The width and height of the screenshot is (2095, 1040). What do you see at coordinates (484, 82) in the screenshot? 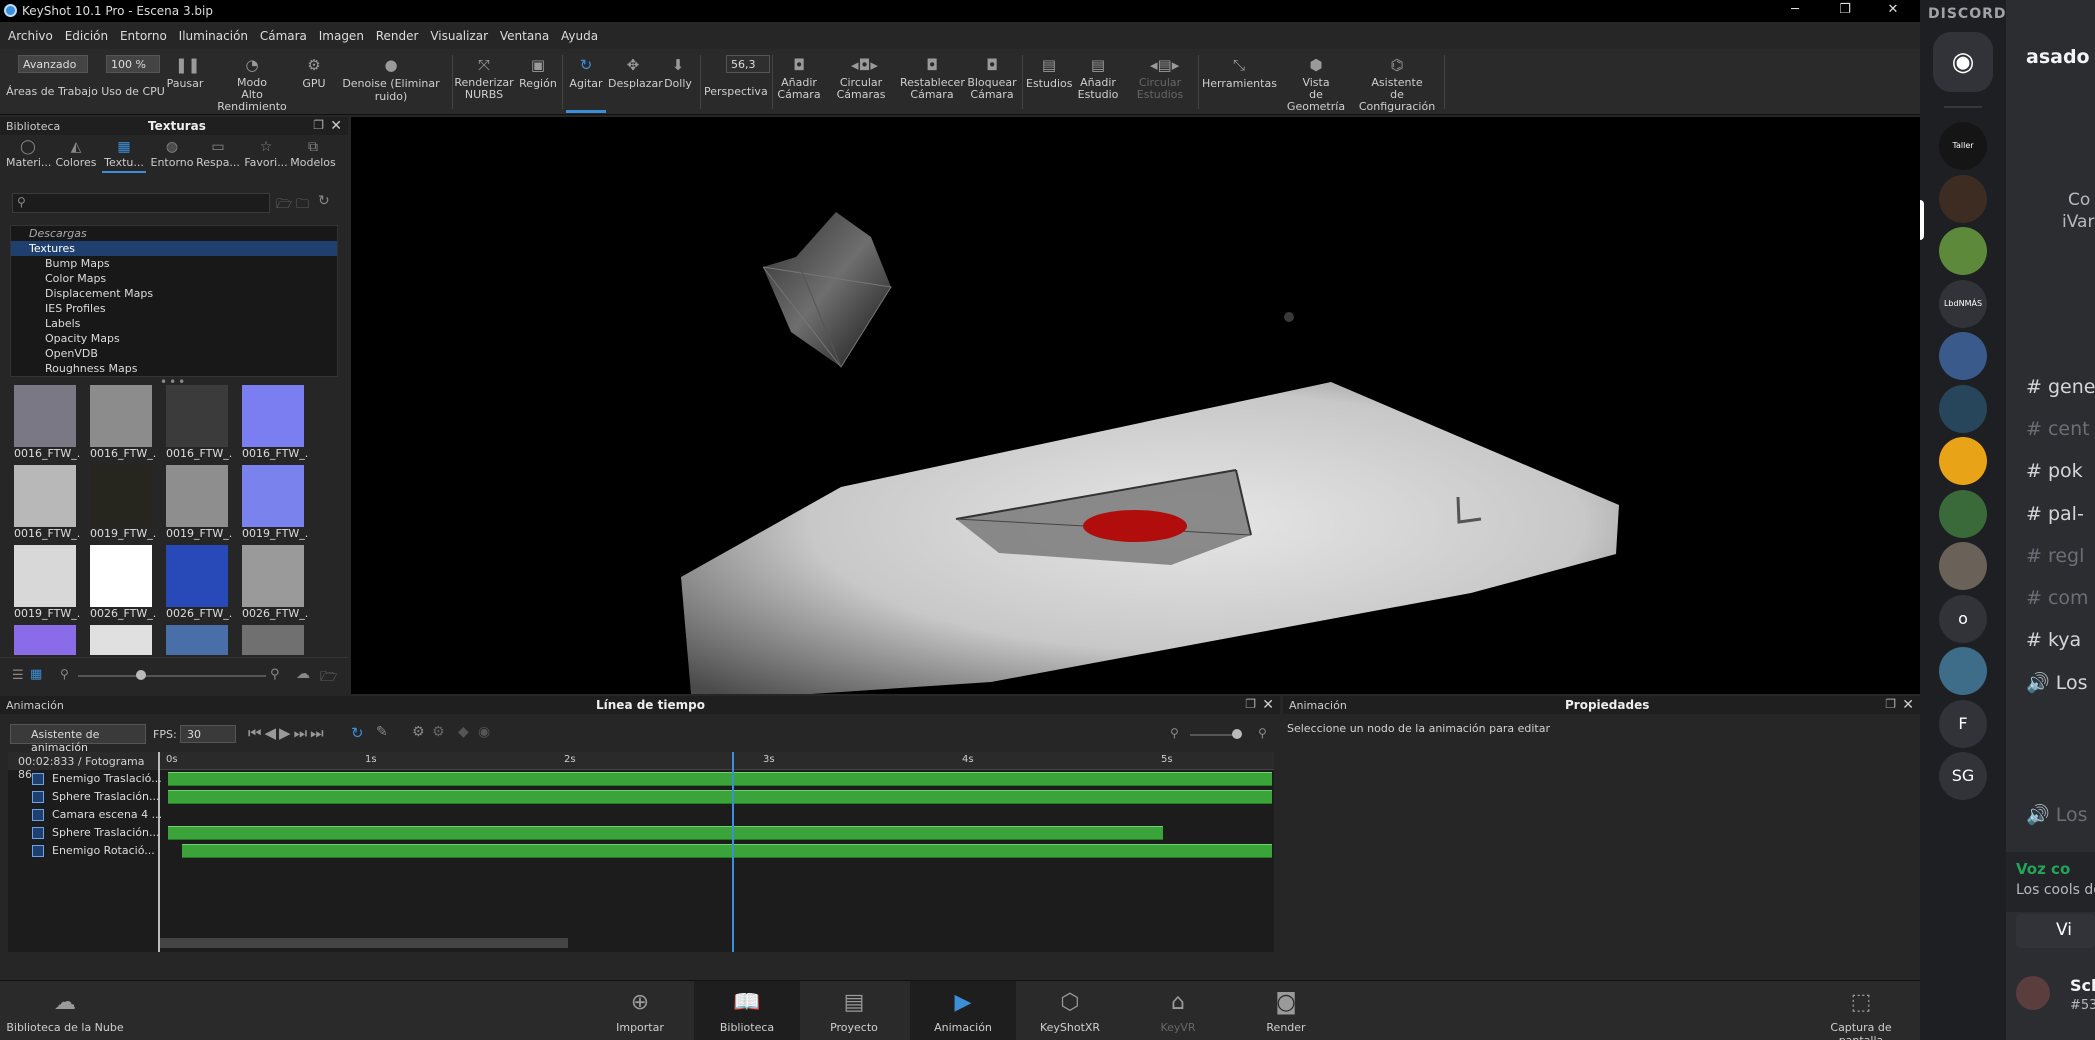
I see `render-nurbs-button: ⤧ Renderizar NURBS` at bounding box center [484, 82].